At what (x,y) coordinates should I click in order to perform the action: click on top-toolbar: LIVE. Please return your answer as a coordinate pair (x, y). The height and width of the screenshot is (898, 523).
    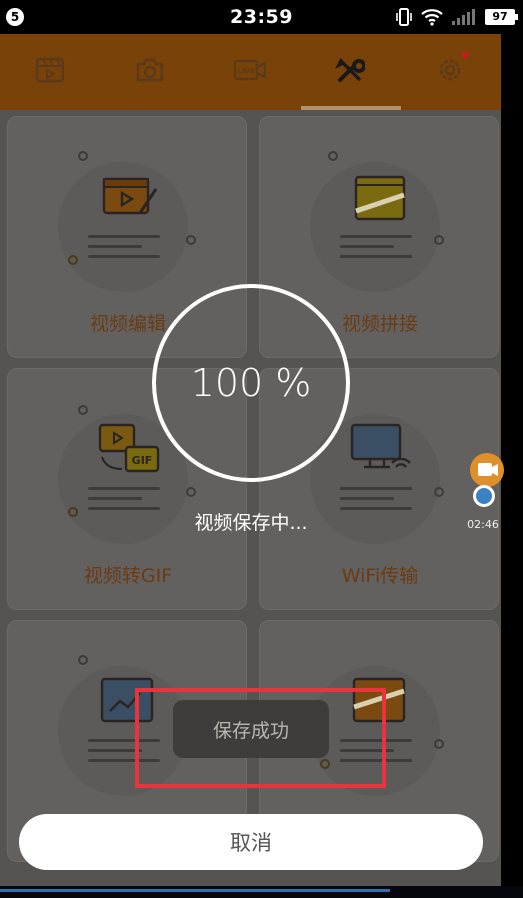
    Looking at the image, I should click on (250, 72).